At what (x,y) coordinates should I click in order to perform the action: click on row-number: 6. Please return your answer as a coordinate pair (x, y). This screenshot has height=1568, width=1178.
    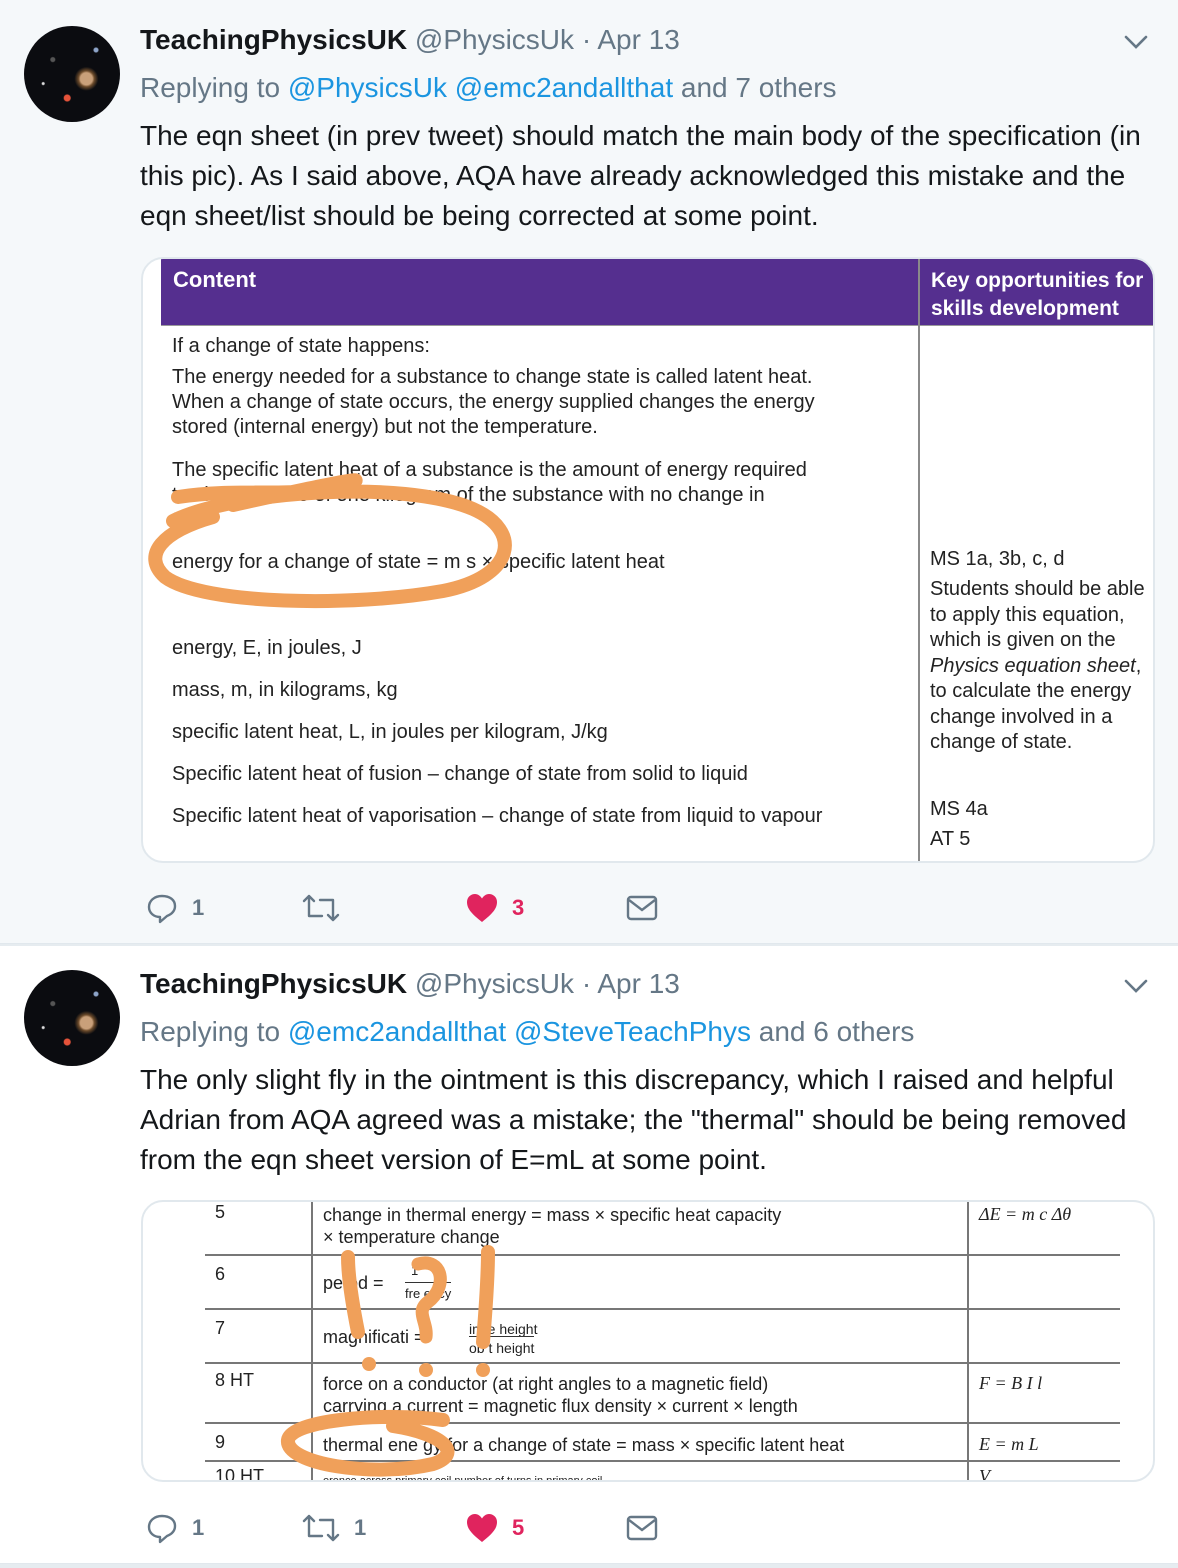
    Looking at the image, I should click on (220, 1274).